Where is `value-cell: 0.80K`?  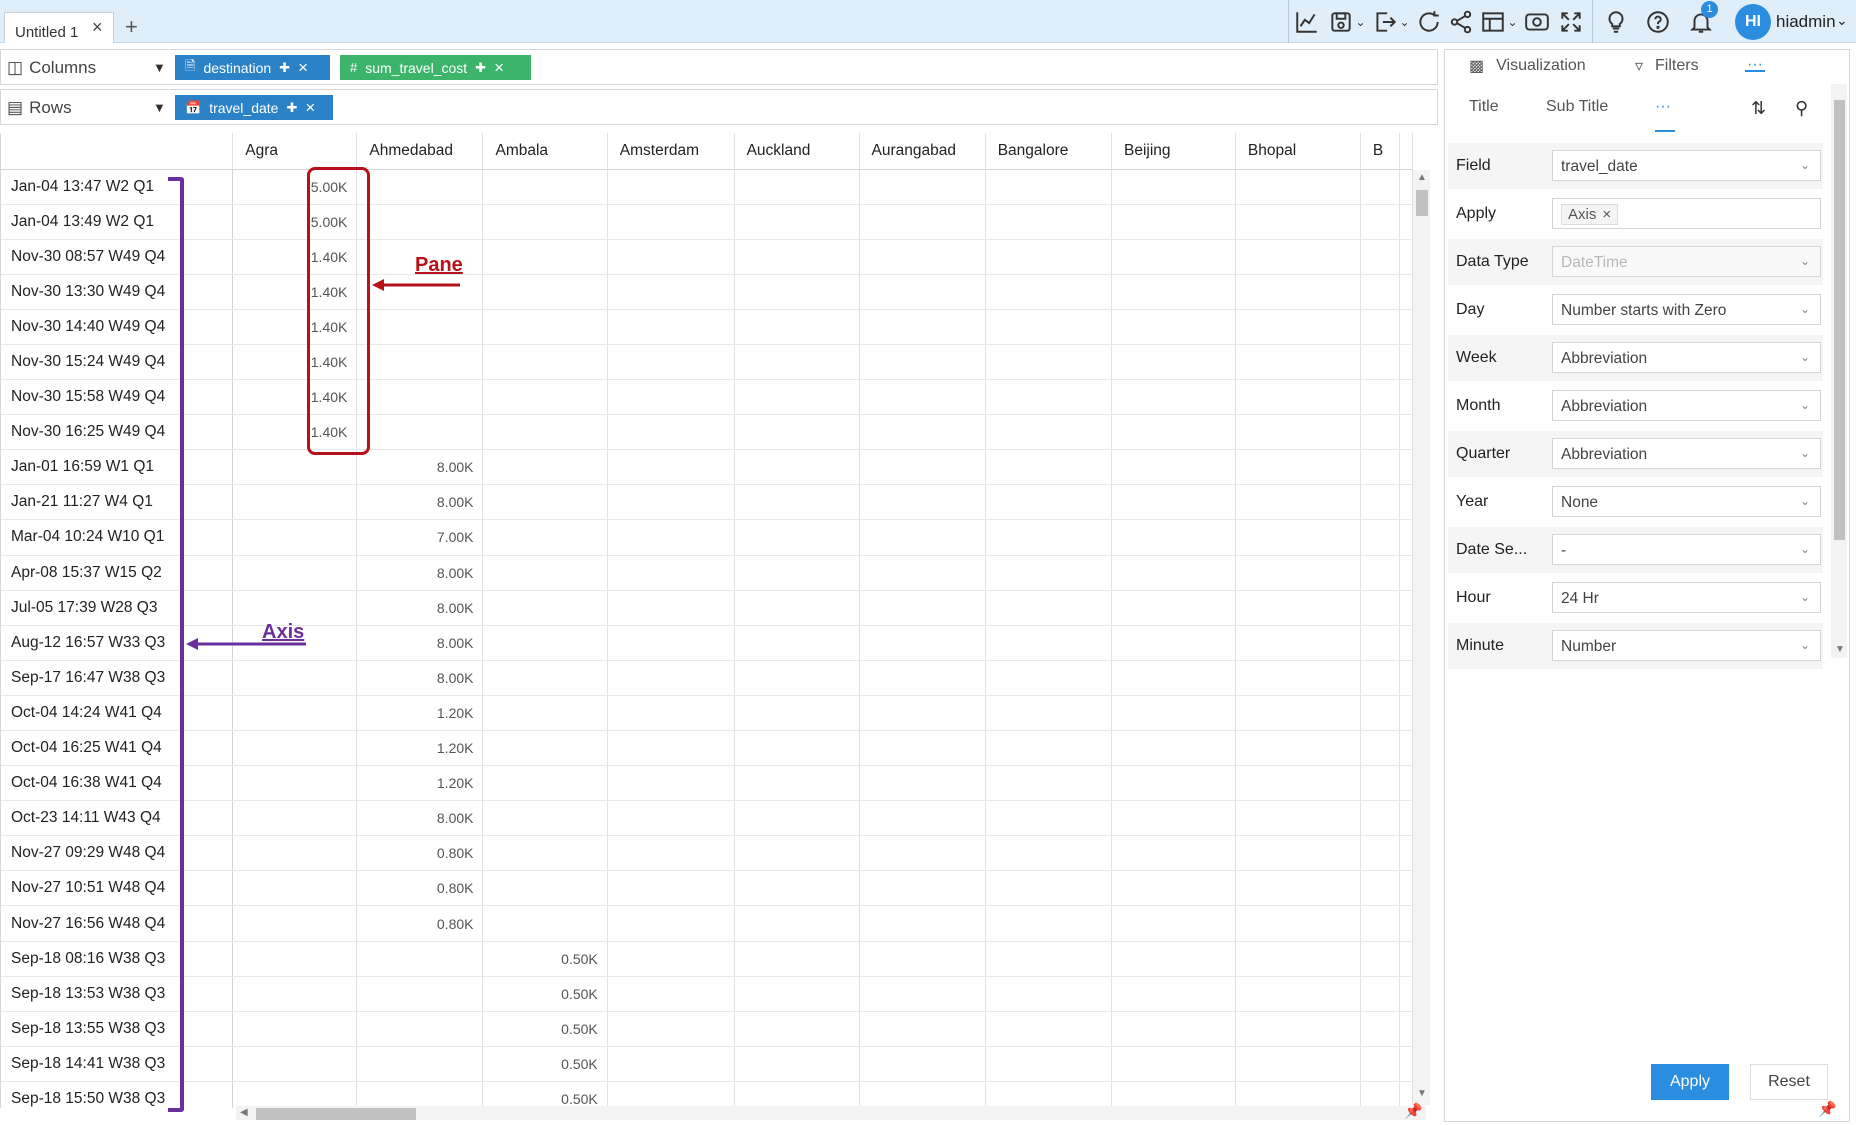
value-cell: 0.80K is located at coordinates (420, 923).